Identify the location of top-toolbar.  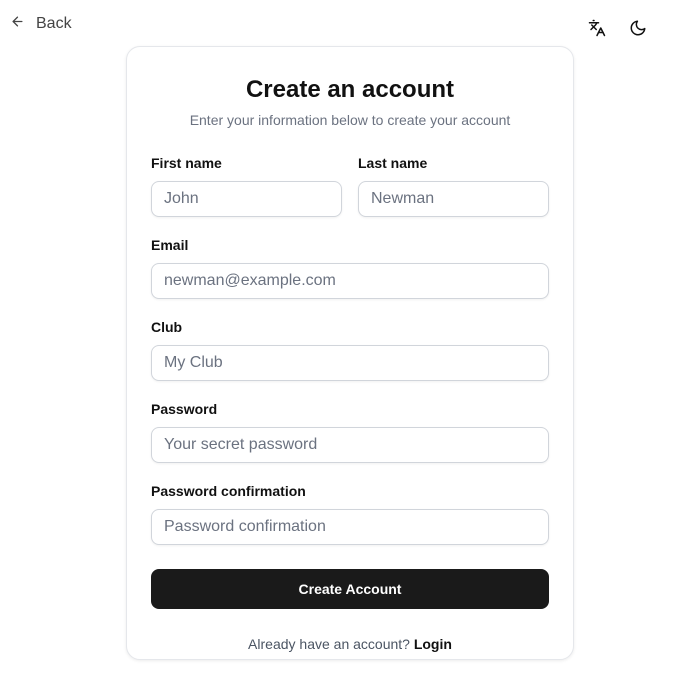
(634, 30).